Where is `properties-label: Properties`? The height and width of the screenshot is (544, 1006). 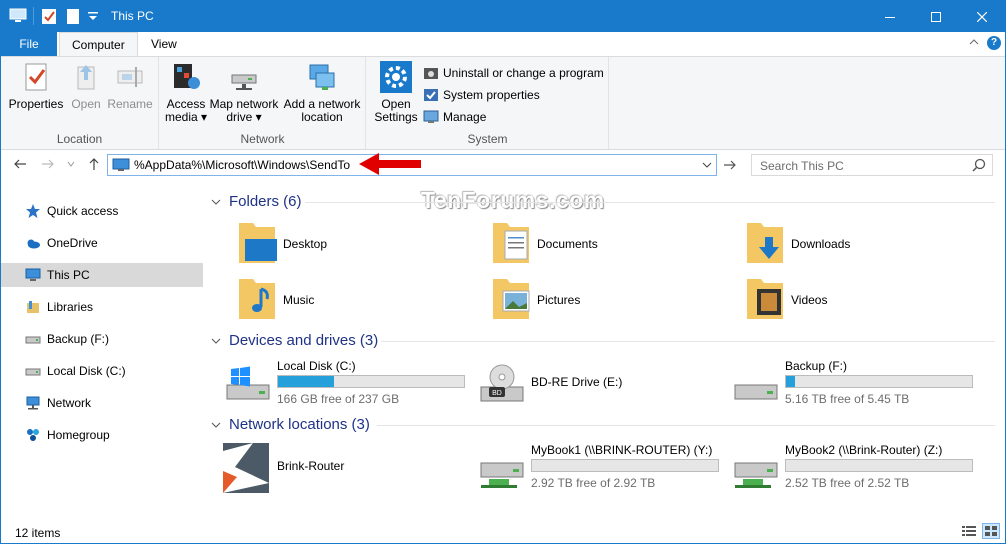 properties-label: Properties is located at coordinates (36, 104).